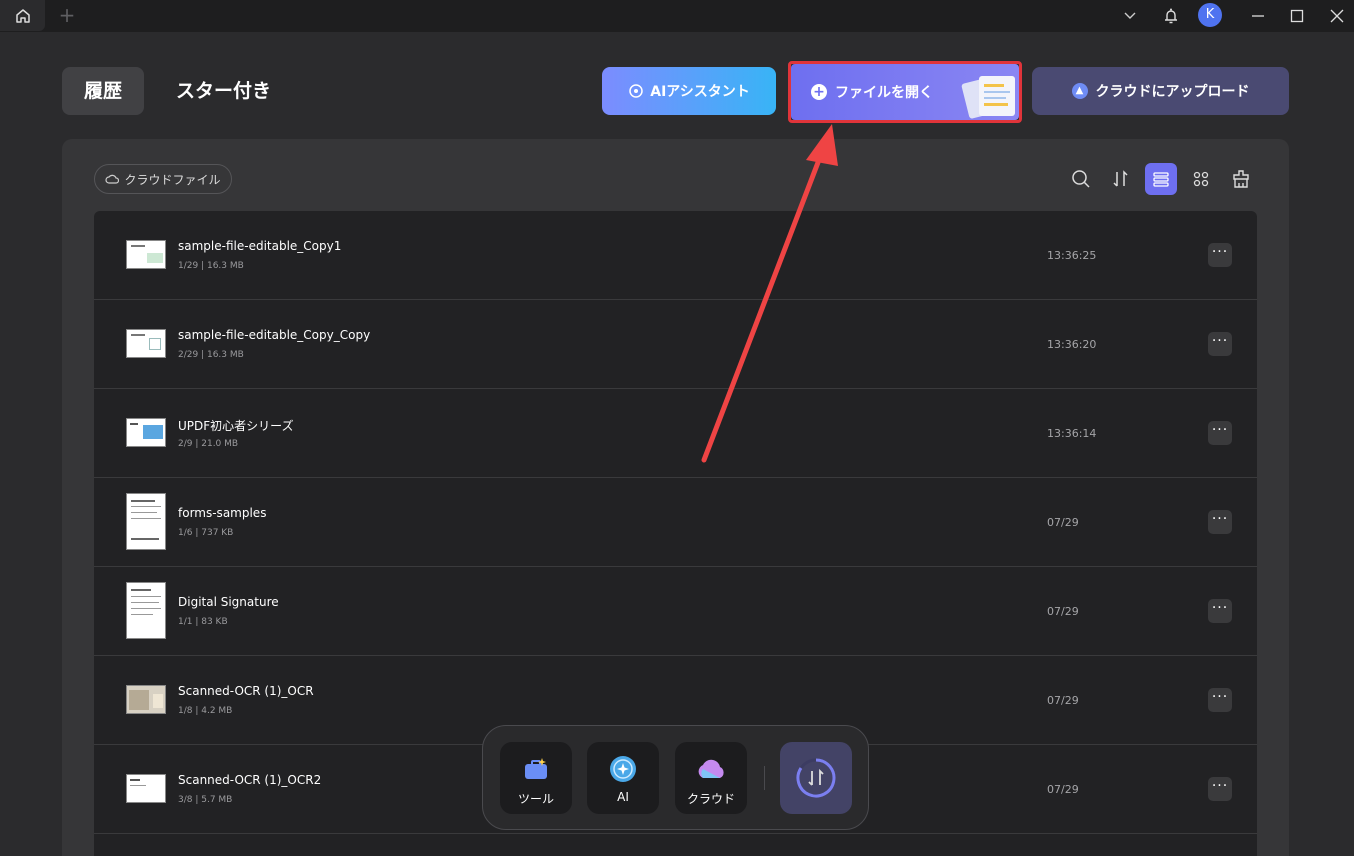  What do you see at coordinates (223, 91) in the screenshot?
I see `tab-starred: スター付き` at bounding box center [223, 91].